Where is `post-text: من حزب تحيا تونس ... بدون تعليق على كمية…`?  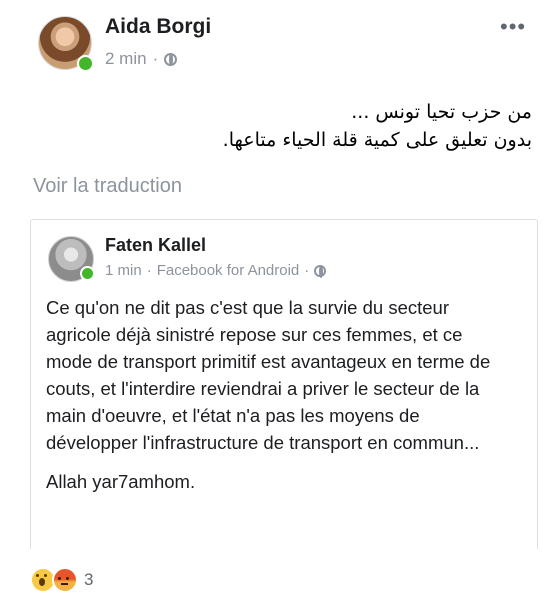 post-text: من حزب تحيا تونس ... بدون تعليق على كمية… is located at coordinates (282, 126).